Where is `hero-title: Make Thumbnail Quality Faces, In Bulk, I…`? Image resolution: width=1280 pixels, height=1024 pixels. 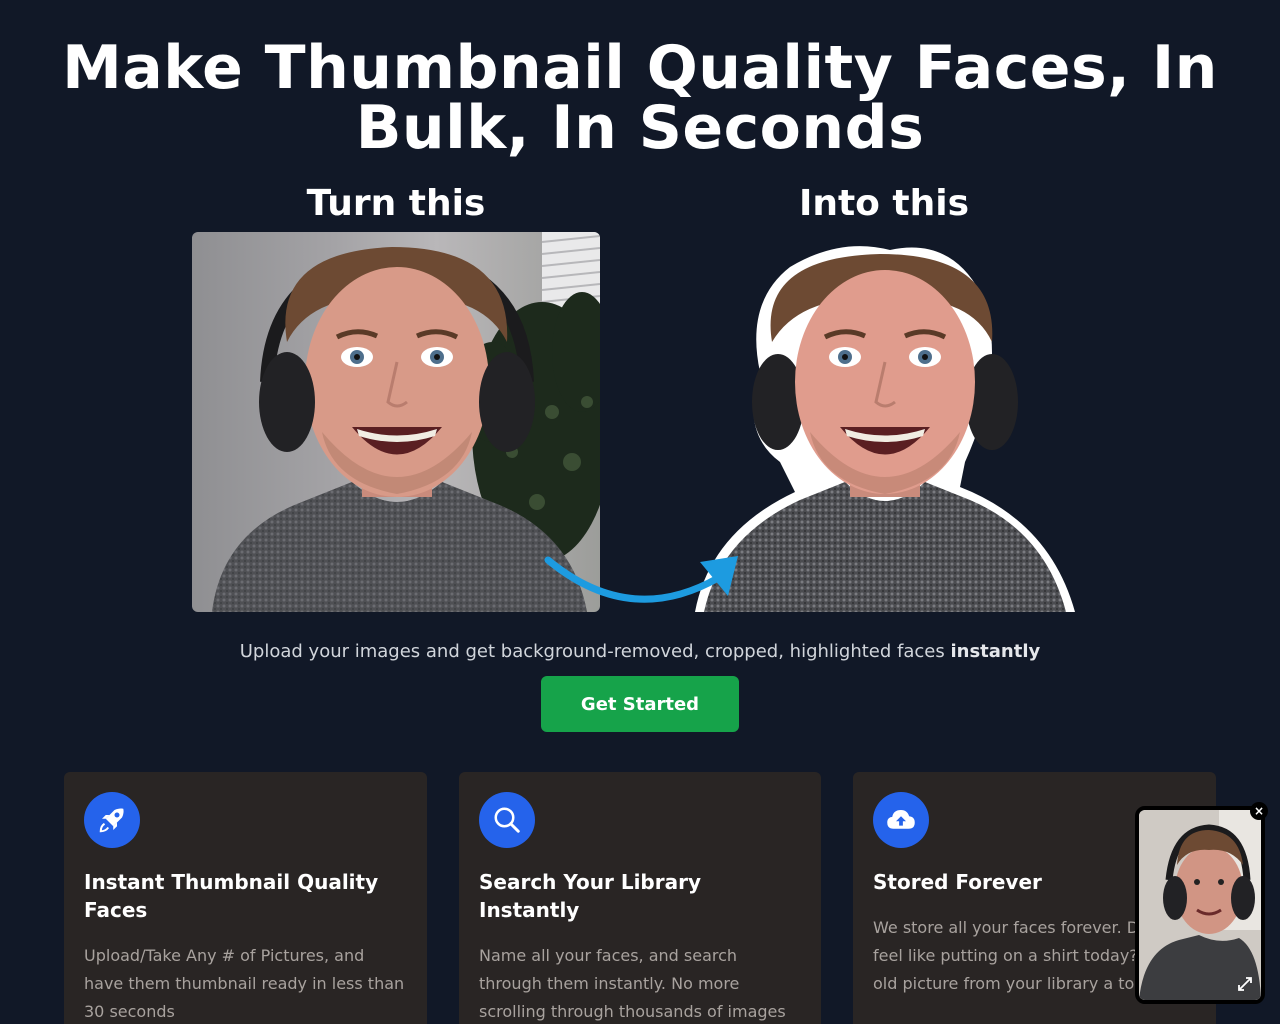
hero-title: Make Thumbnail Quality Faces, In Bulk, I… is located at coordinates (640, 98).